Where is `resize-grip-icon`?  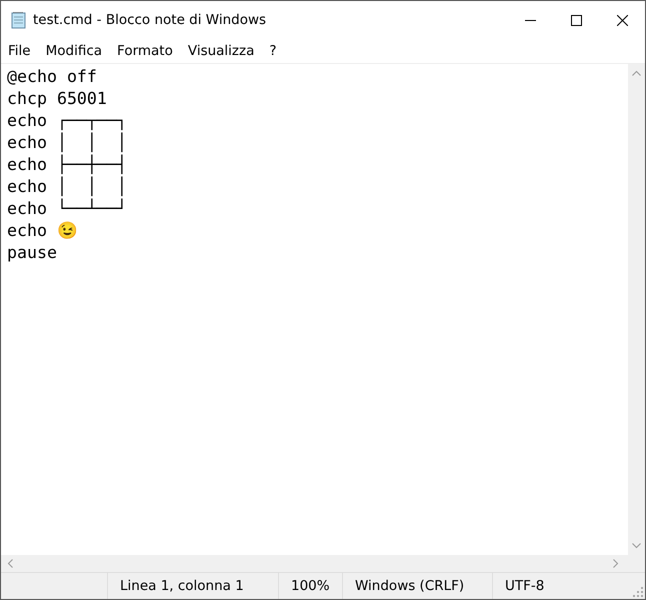
resize-grip-icon is located at coordinates (638, 592).